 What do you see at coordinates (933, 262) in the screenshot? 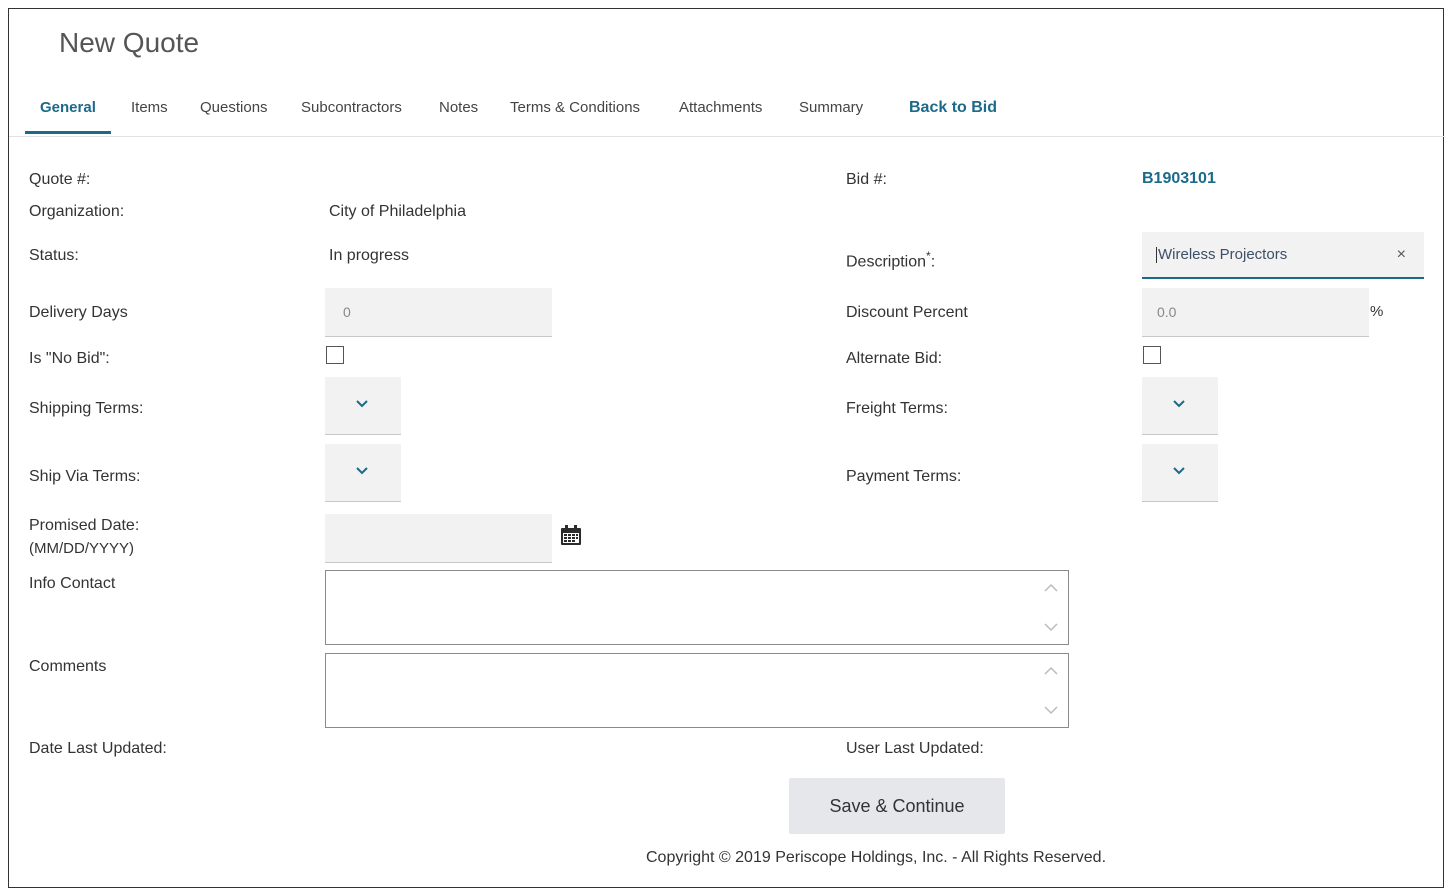
I see `description-label-colon: :` at bounding box center [933, 262].